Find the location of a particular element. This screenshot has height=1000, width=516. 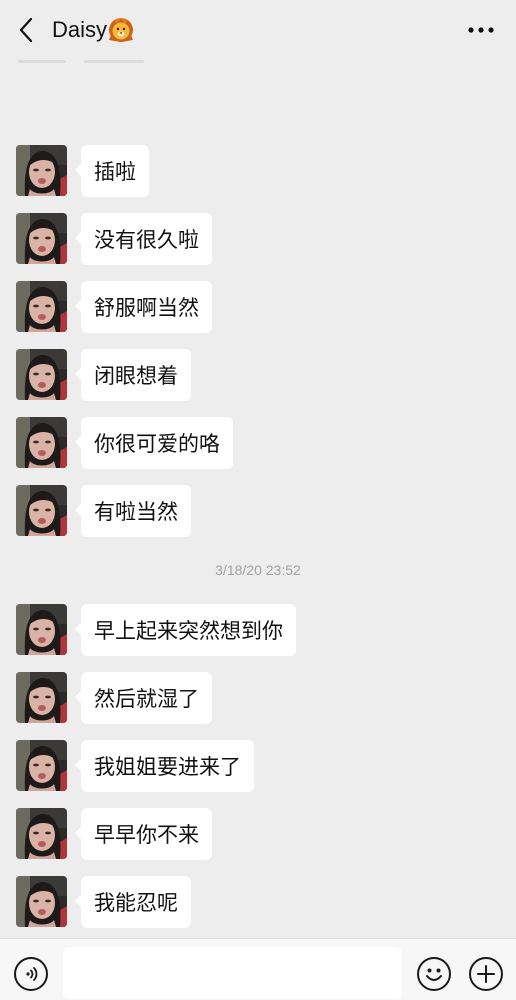

voice-icon is located at coordinates (32, 974).